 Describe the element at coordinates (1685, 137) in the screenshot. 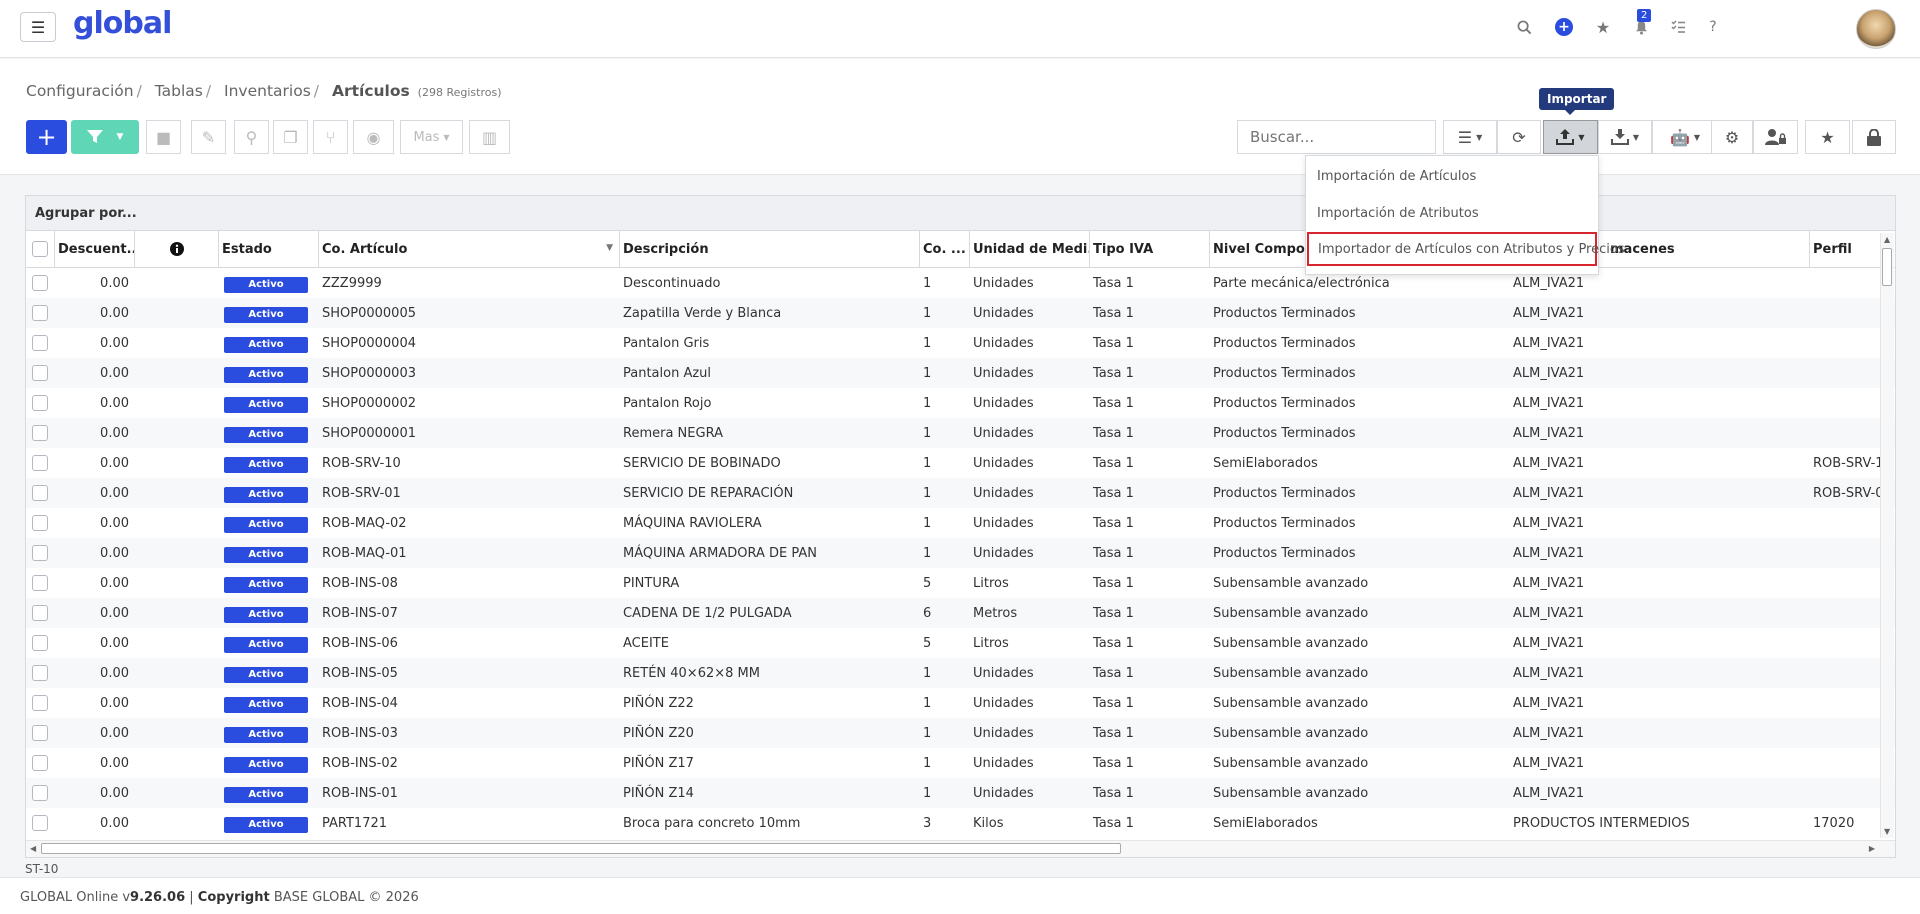

I see `robot-button: 🤖 ▼` at that location.